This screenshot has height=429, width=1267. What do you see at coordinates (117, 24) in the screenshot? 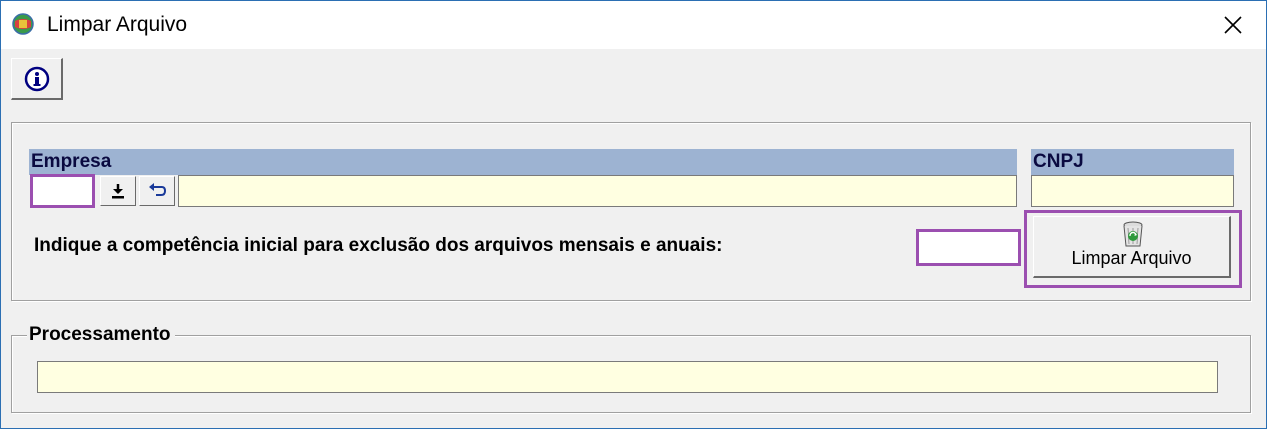
I see `window-title: Limpar Arquivo` at bounding box center [117, 24].